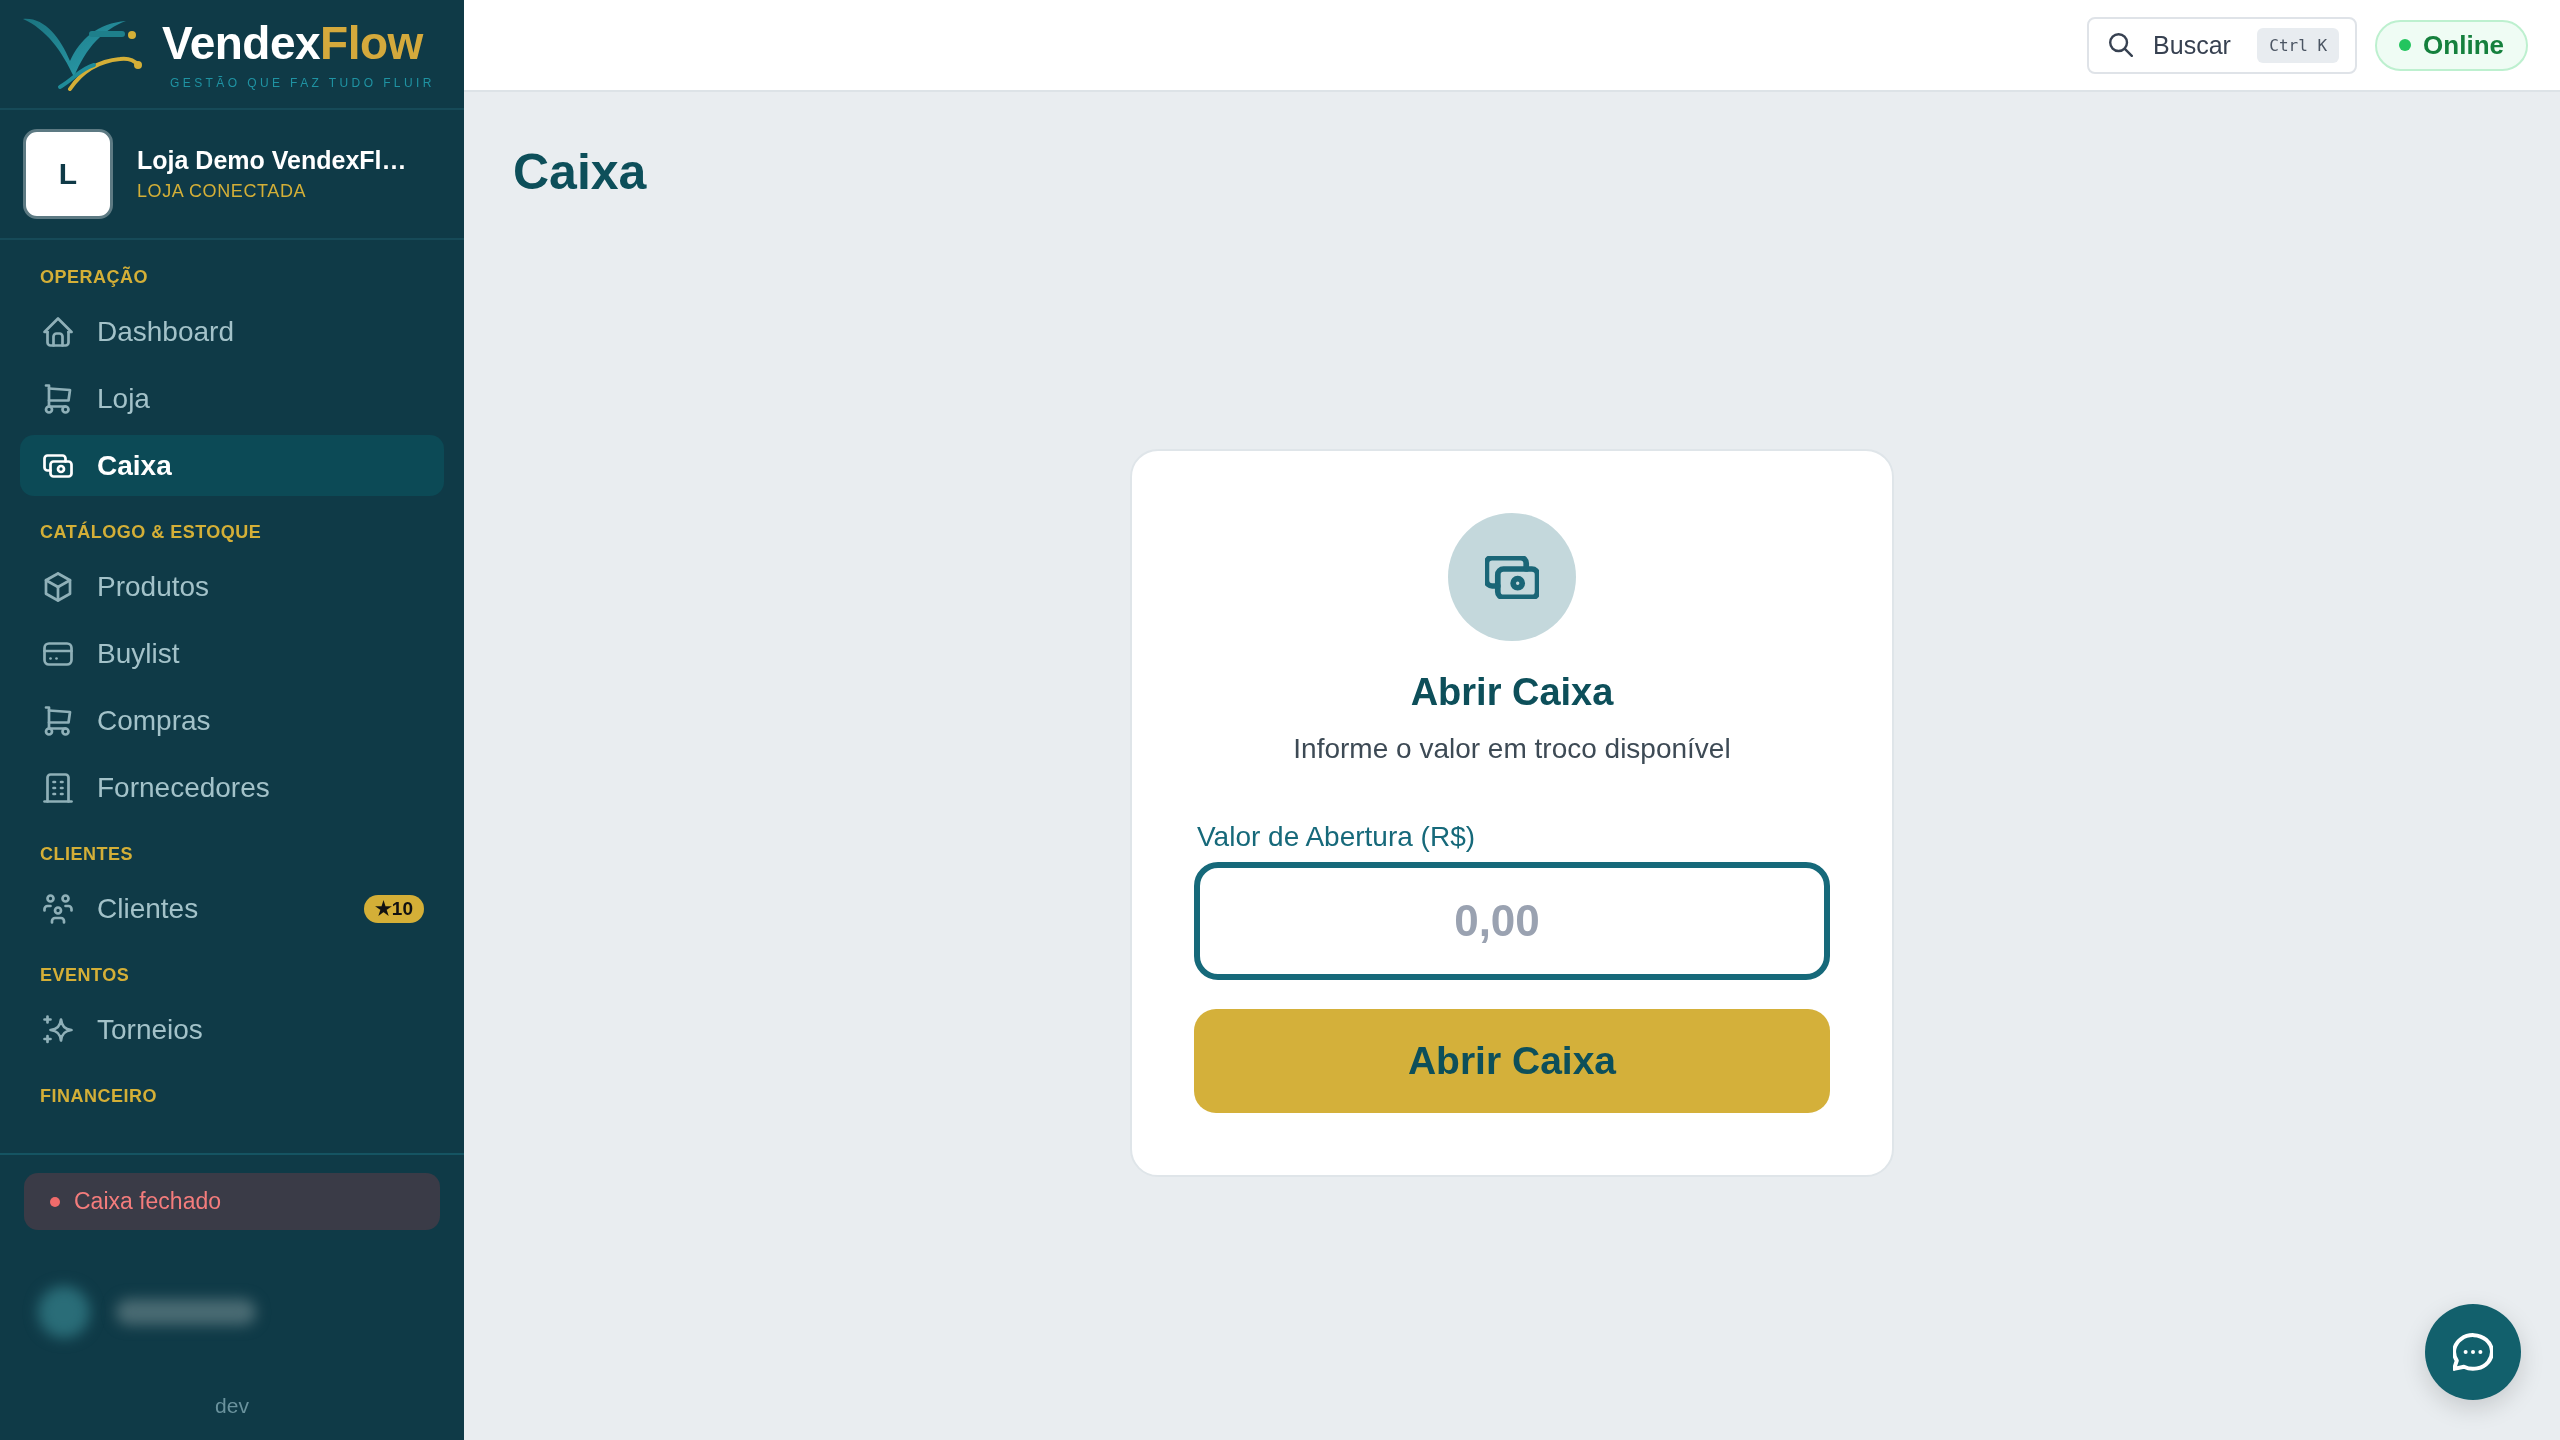  Describe the element at coordinates (148, 1201) in the screenshot. I see `cash-status-label: Caixa fechado` at that location.